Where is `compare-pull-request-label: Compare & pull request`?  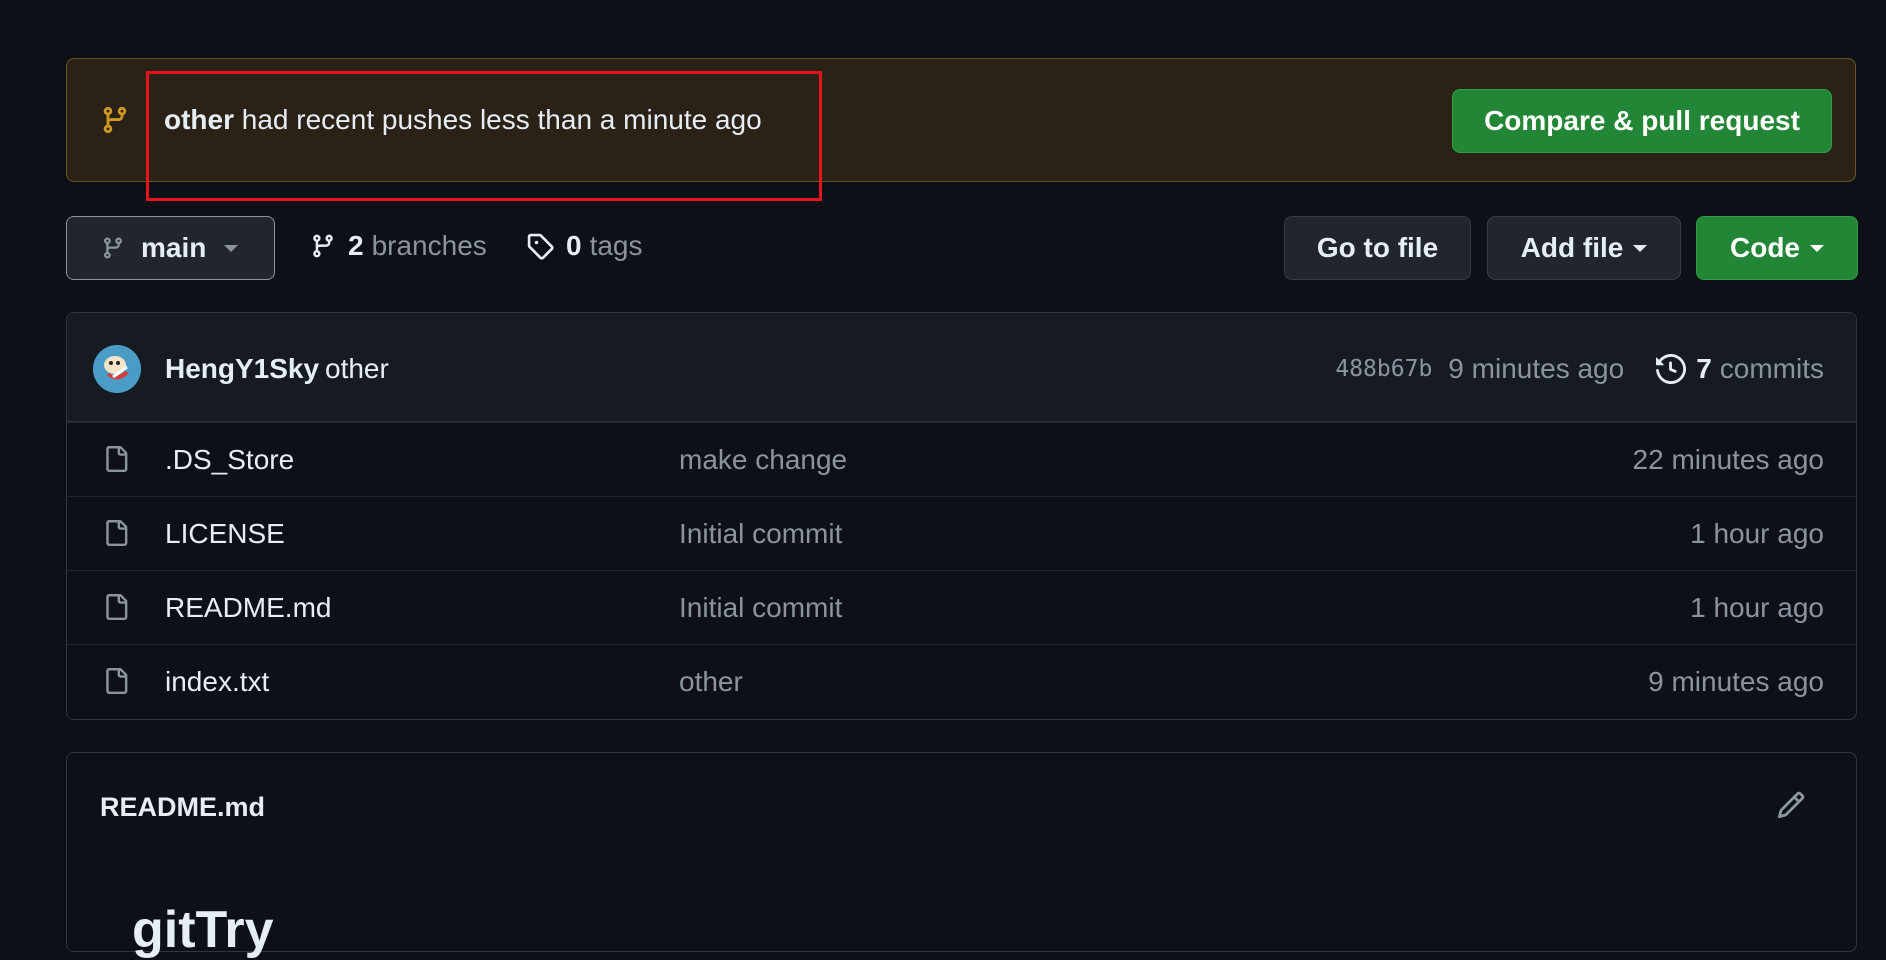
compare-pull-request-label: Compare & pull request is located at coordinates (1642, 120).